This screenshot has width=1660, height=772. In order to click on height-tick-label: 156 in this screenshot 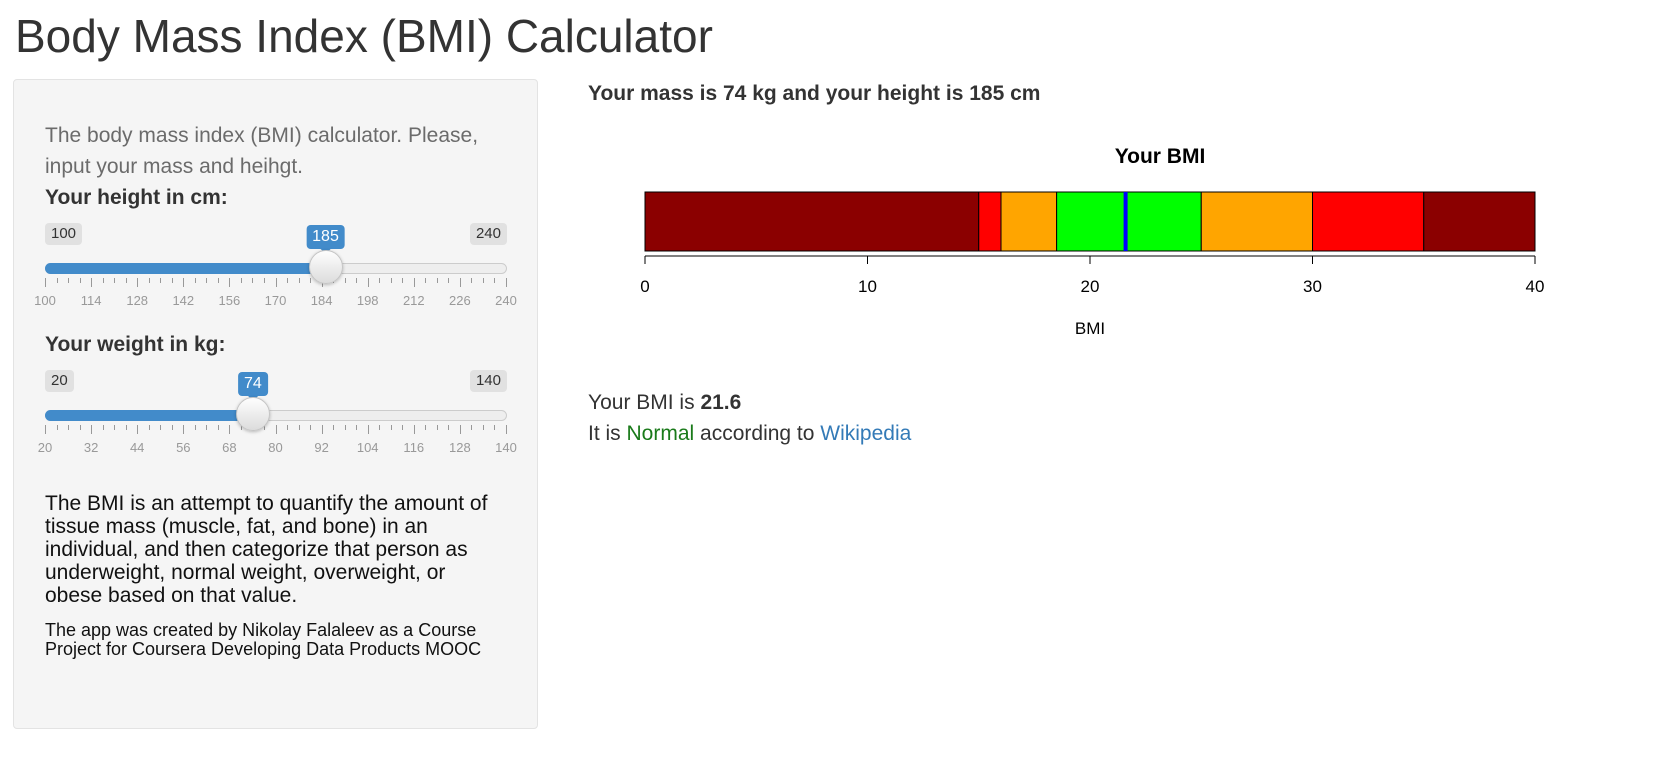, I will do `click(229, 300)`.